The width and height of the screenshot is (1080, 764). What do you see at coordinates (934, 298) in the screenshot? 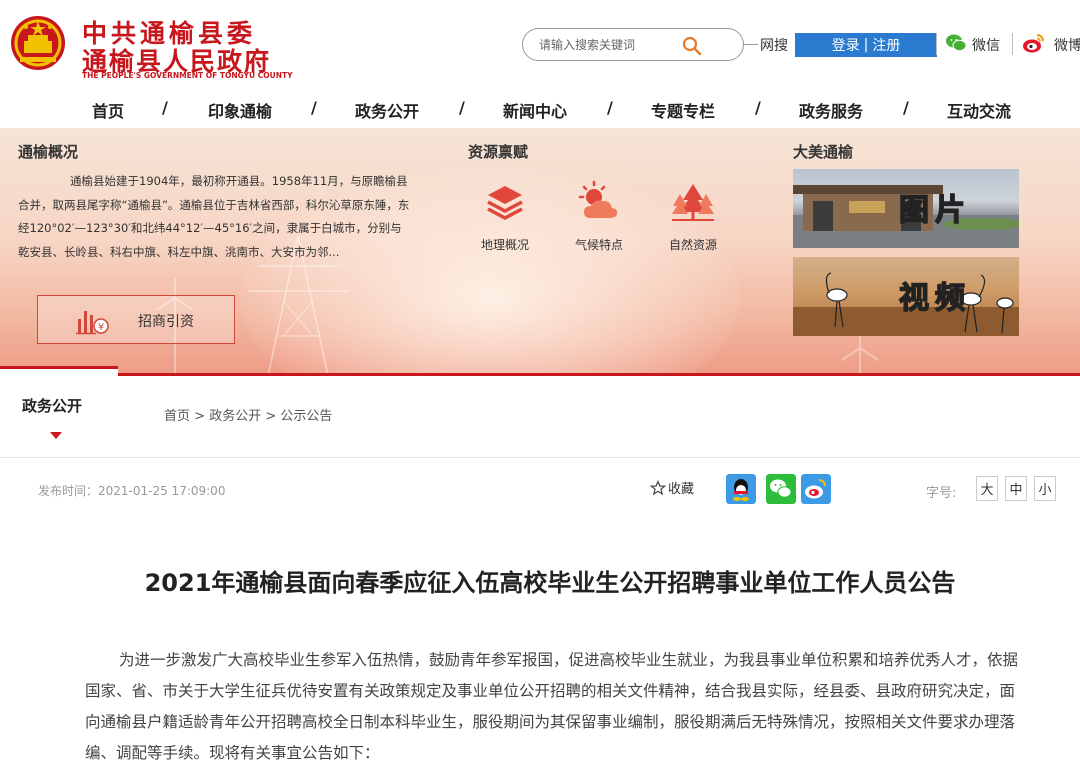
I see `video-label: 视频` at bounding box center [934, 298].